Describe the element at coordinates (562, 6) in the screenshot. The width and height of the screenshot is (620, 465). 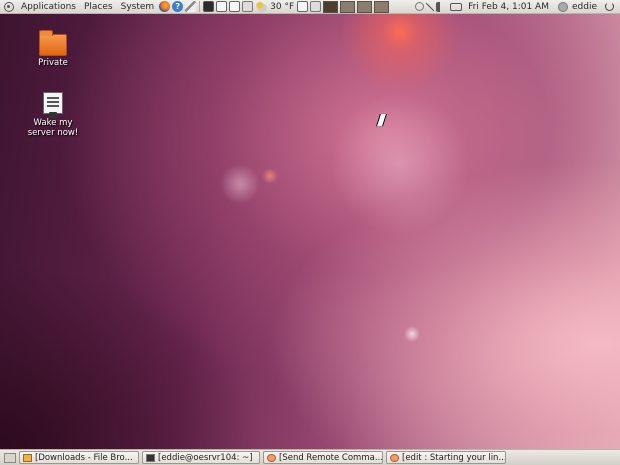
I see `user-status-icon` at that location.